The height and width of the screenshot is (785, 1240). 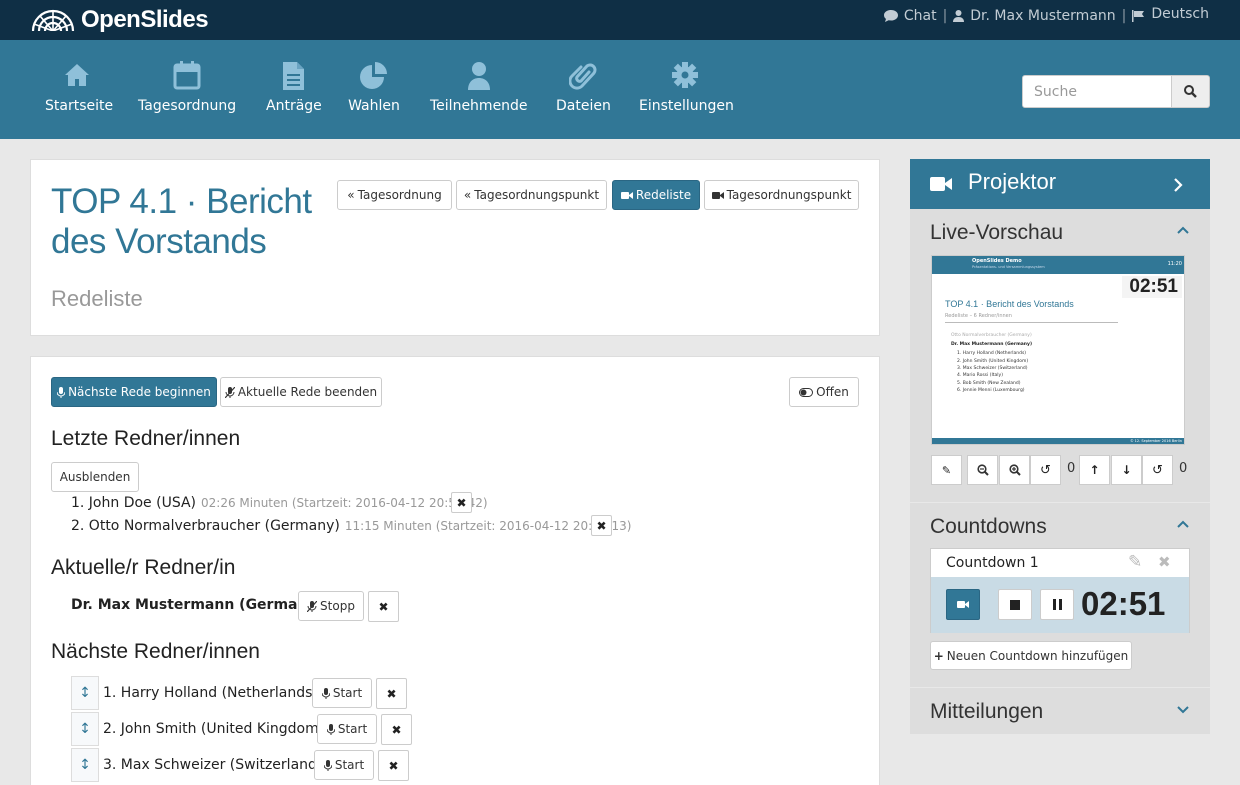 What do you see at coordinates (146, 438) in the screenshot?
I see `last-speakers-heading: Letzte Redner/innen` at bounding box center [146, 438].